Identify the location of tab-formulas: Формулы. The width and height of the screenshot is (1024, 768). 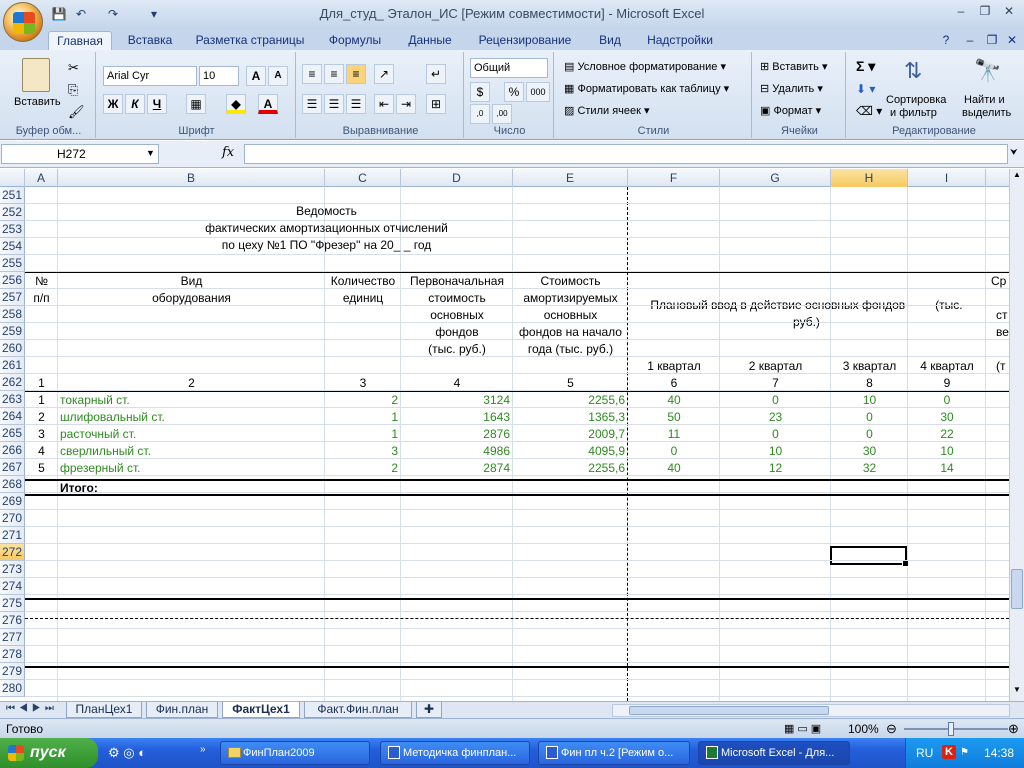
(355, 40).